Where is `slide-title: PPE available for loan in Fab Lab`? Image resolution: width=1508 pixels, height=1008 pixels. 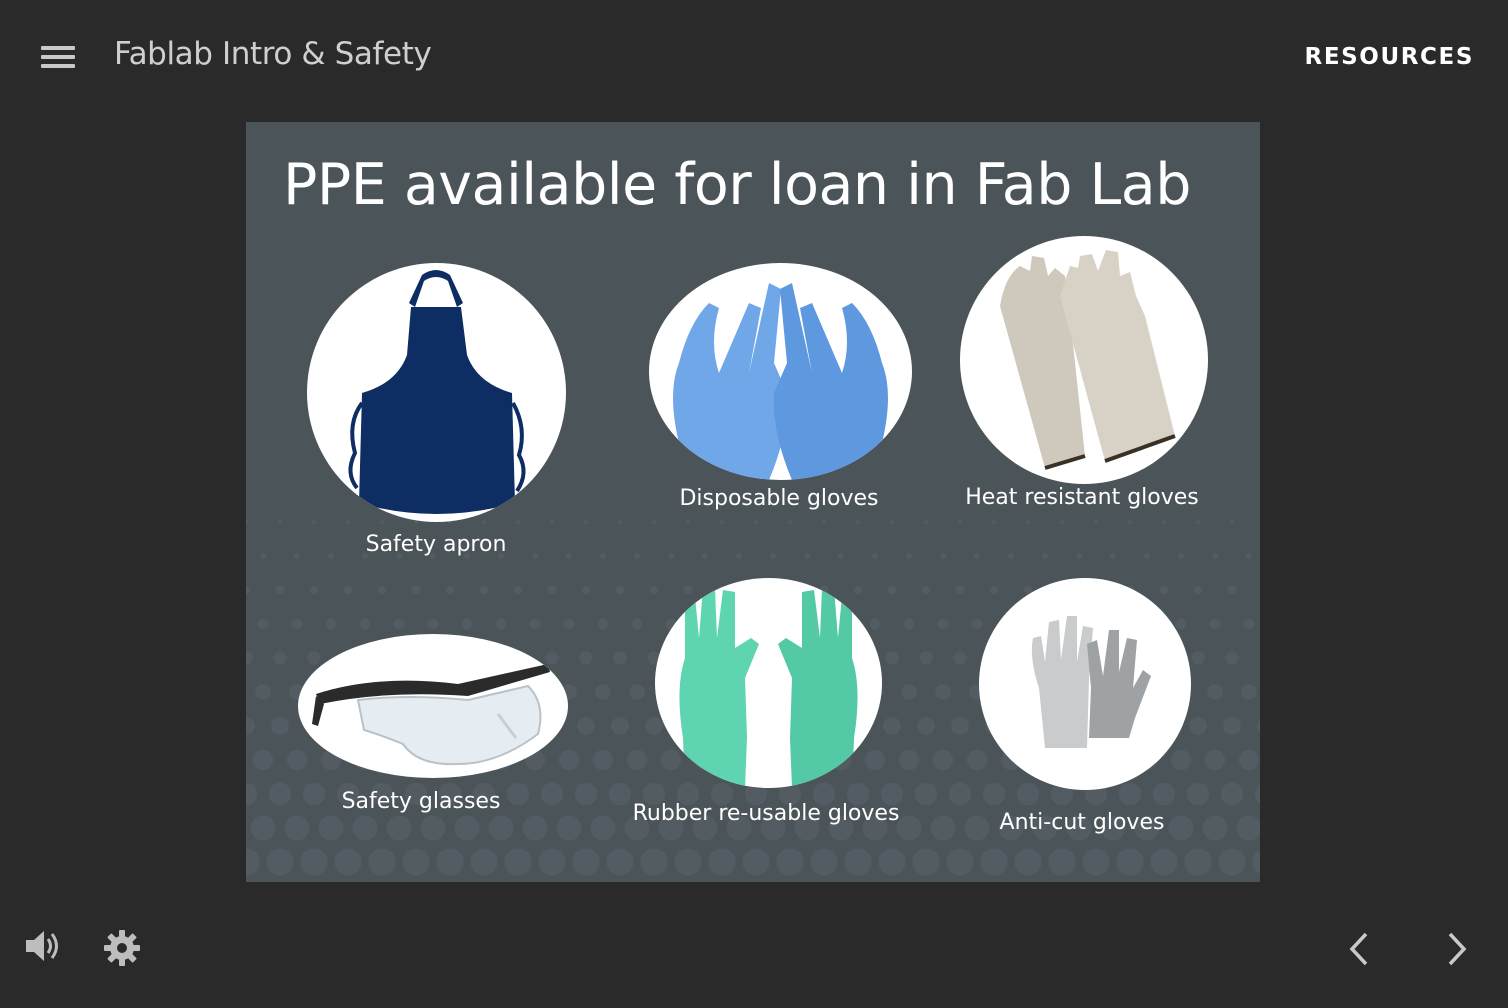
slide-title: PPE available for loan in Fab Lab is located at coordinates (737, 185).